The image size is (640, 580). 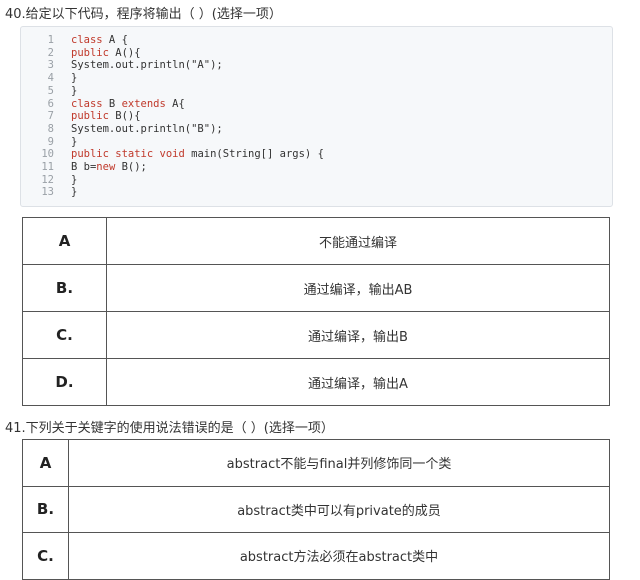 What do you see at coordinates (47, 167) in the screenshot?
I see `line-number: 11` at bounding box center [47, 167].